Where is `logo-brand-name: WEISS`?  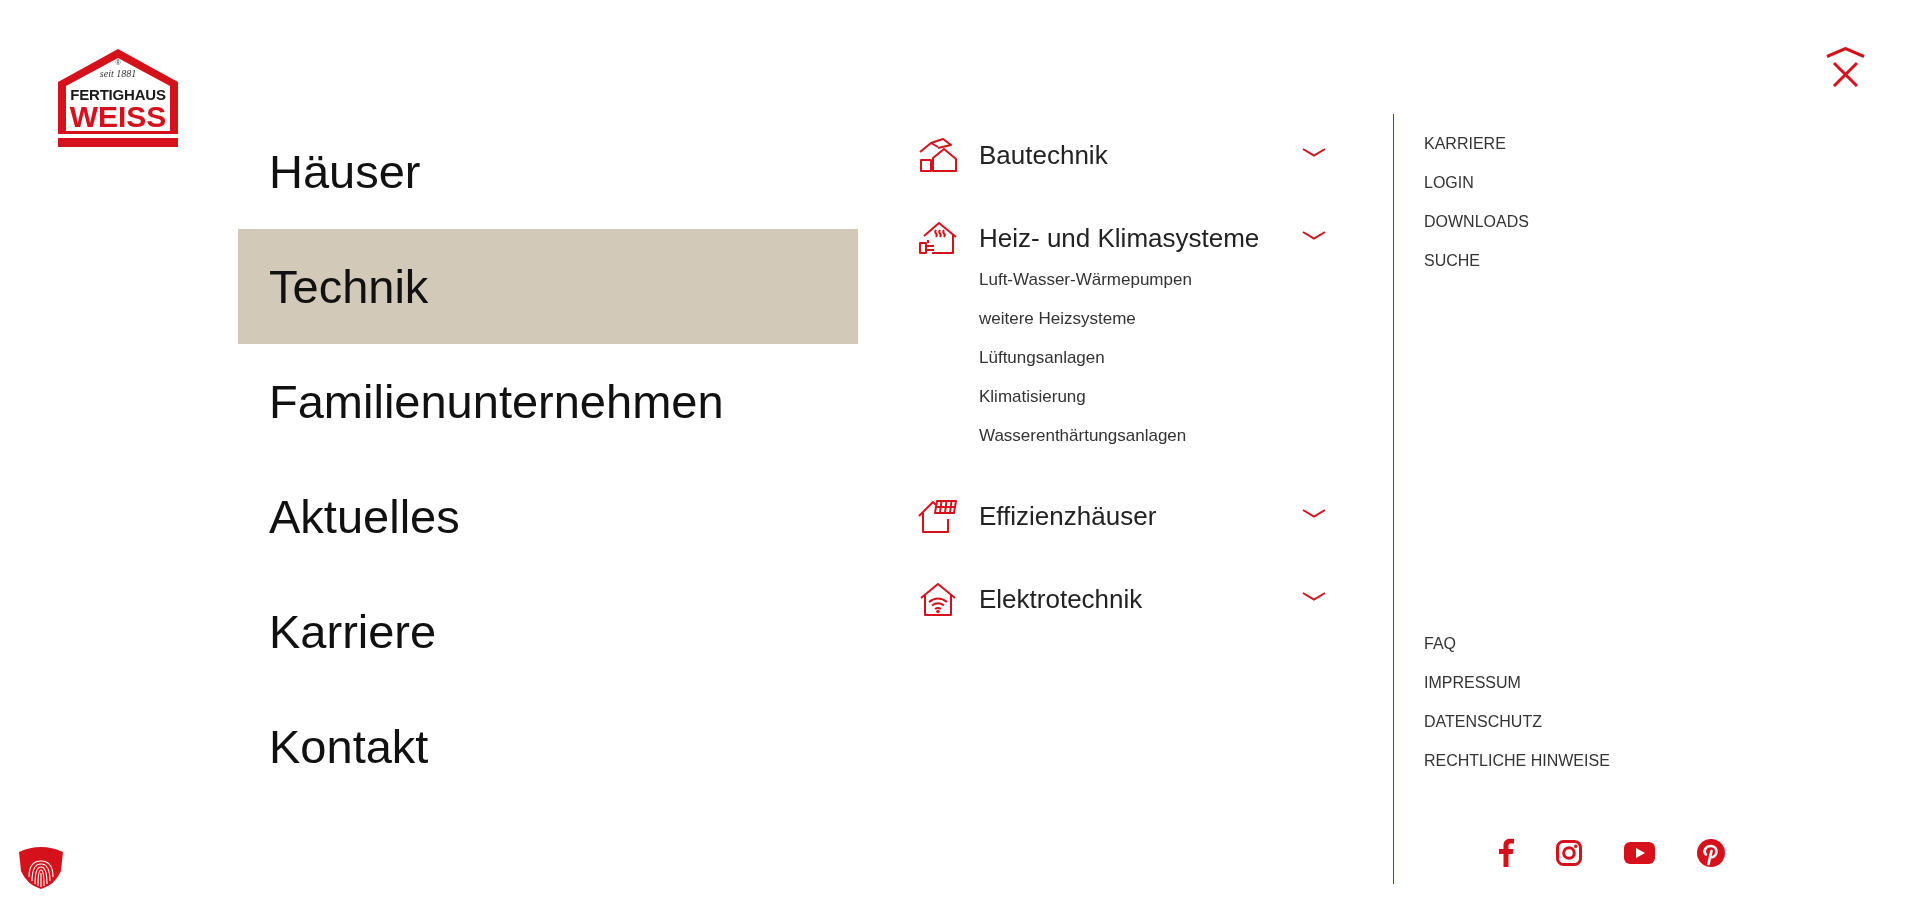 logo-brand-name: WEISS is located at coordinates (118, 117).